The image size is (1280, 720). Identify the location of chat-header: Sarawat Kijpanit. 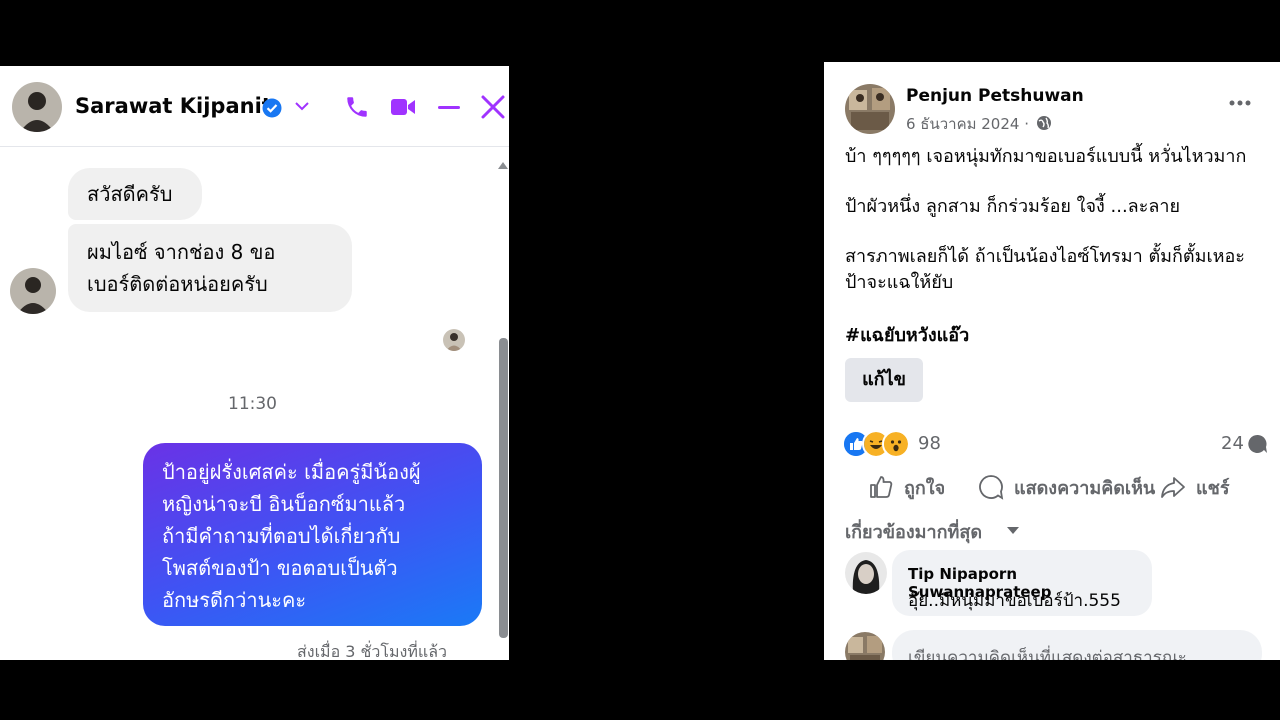
(254, 106).